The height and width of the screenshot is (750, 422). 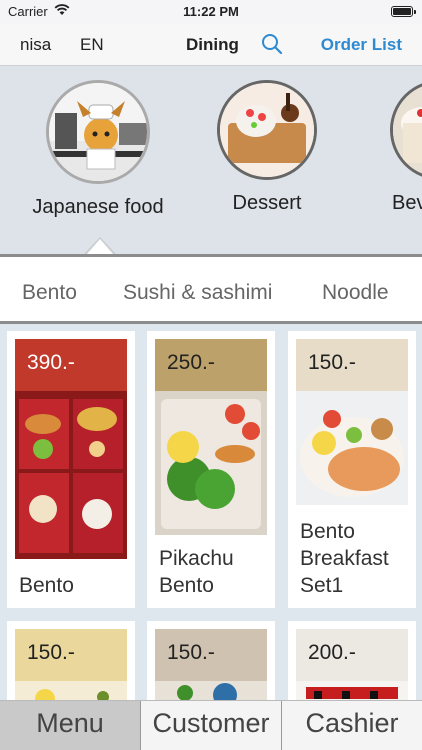 I want to click on category-beverage: Bev, so click(x=381, y=147).